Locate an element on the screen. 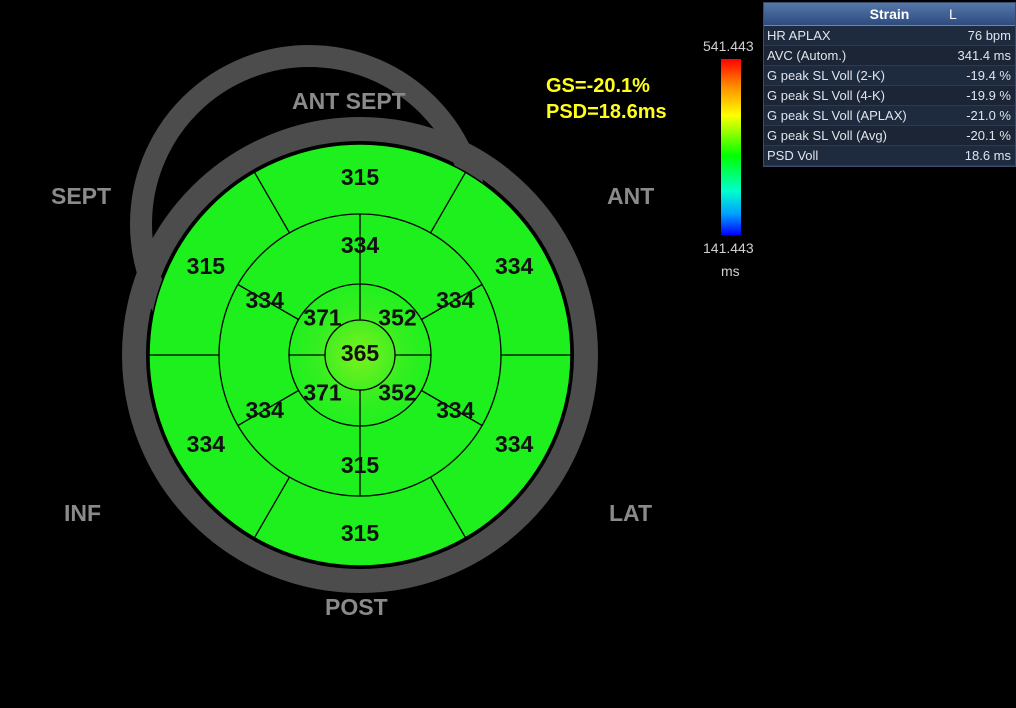 This screenshot has height=708, width=1016. label-ant-sept: ANT SEPT is located at coordinates (349, 101).